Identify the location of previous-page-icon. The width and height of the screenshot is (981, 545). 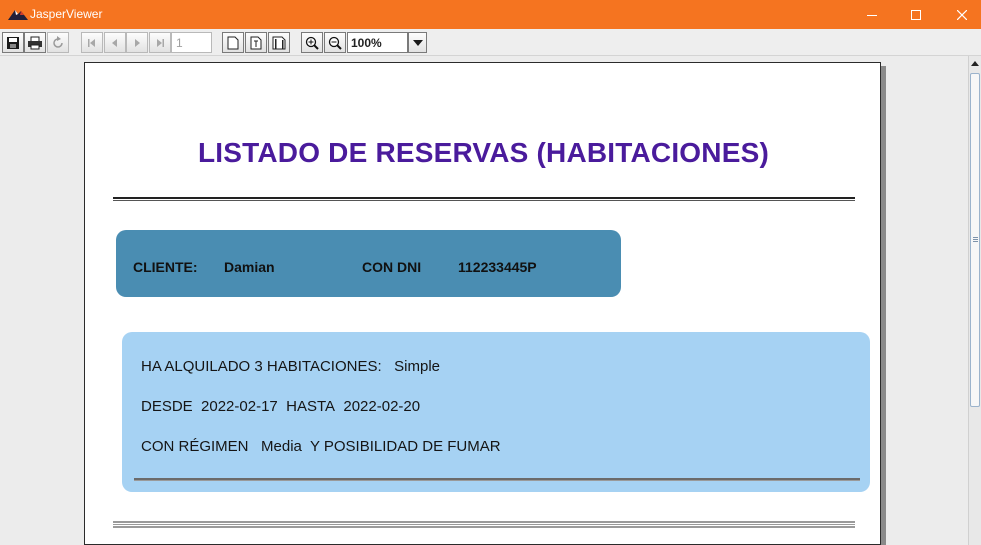
(114, 42).